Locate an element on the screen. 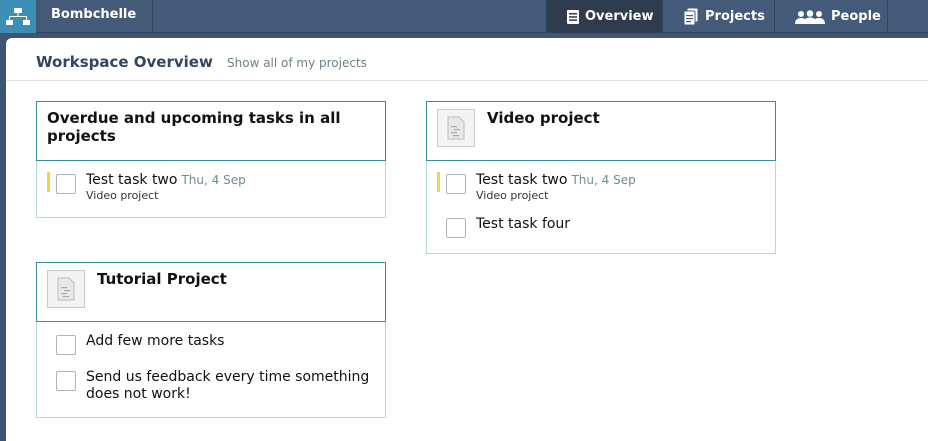 This screenshot has width=928, height=441. org-chart-icon is located at coordinates (18, 16).